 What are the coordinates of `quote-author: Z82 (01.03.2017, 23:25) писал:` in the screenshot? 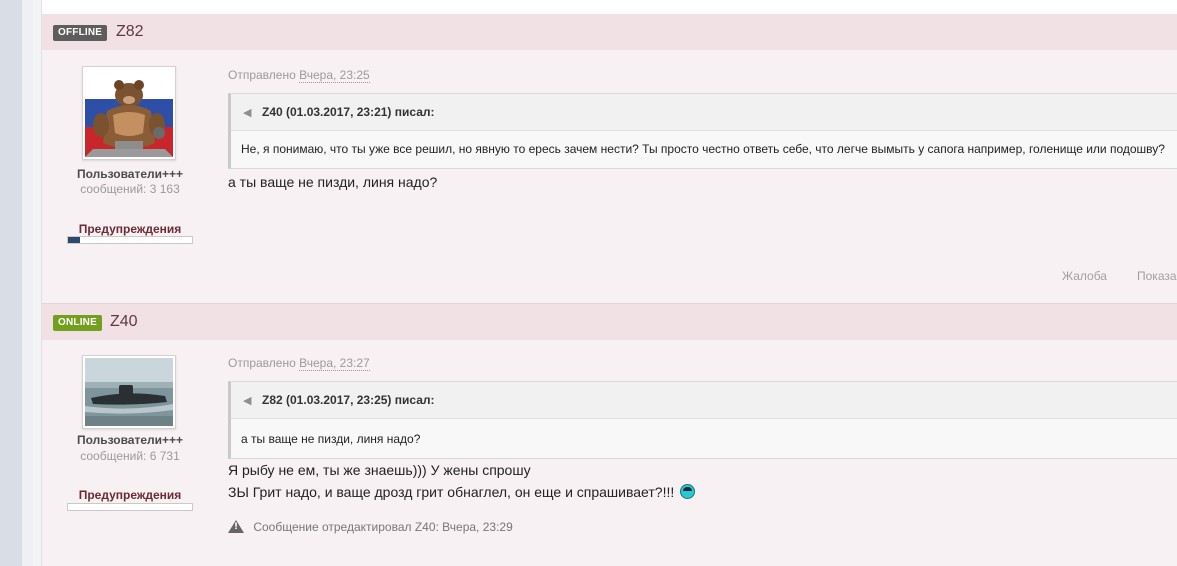 It's located at (348, 400).